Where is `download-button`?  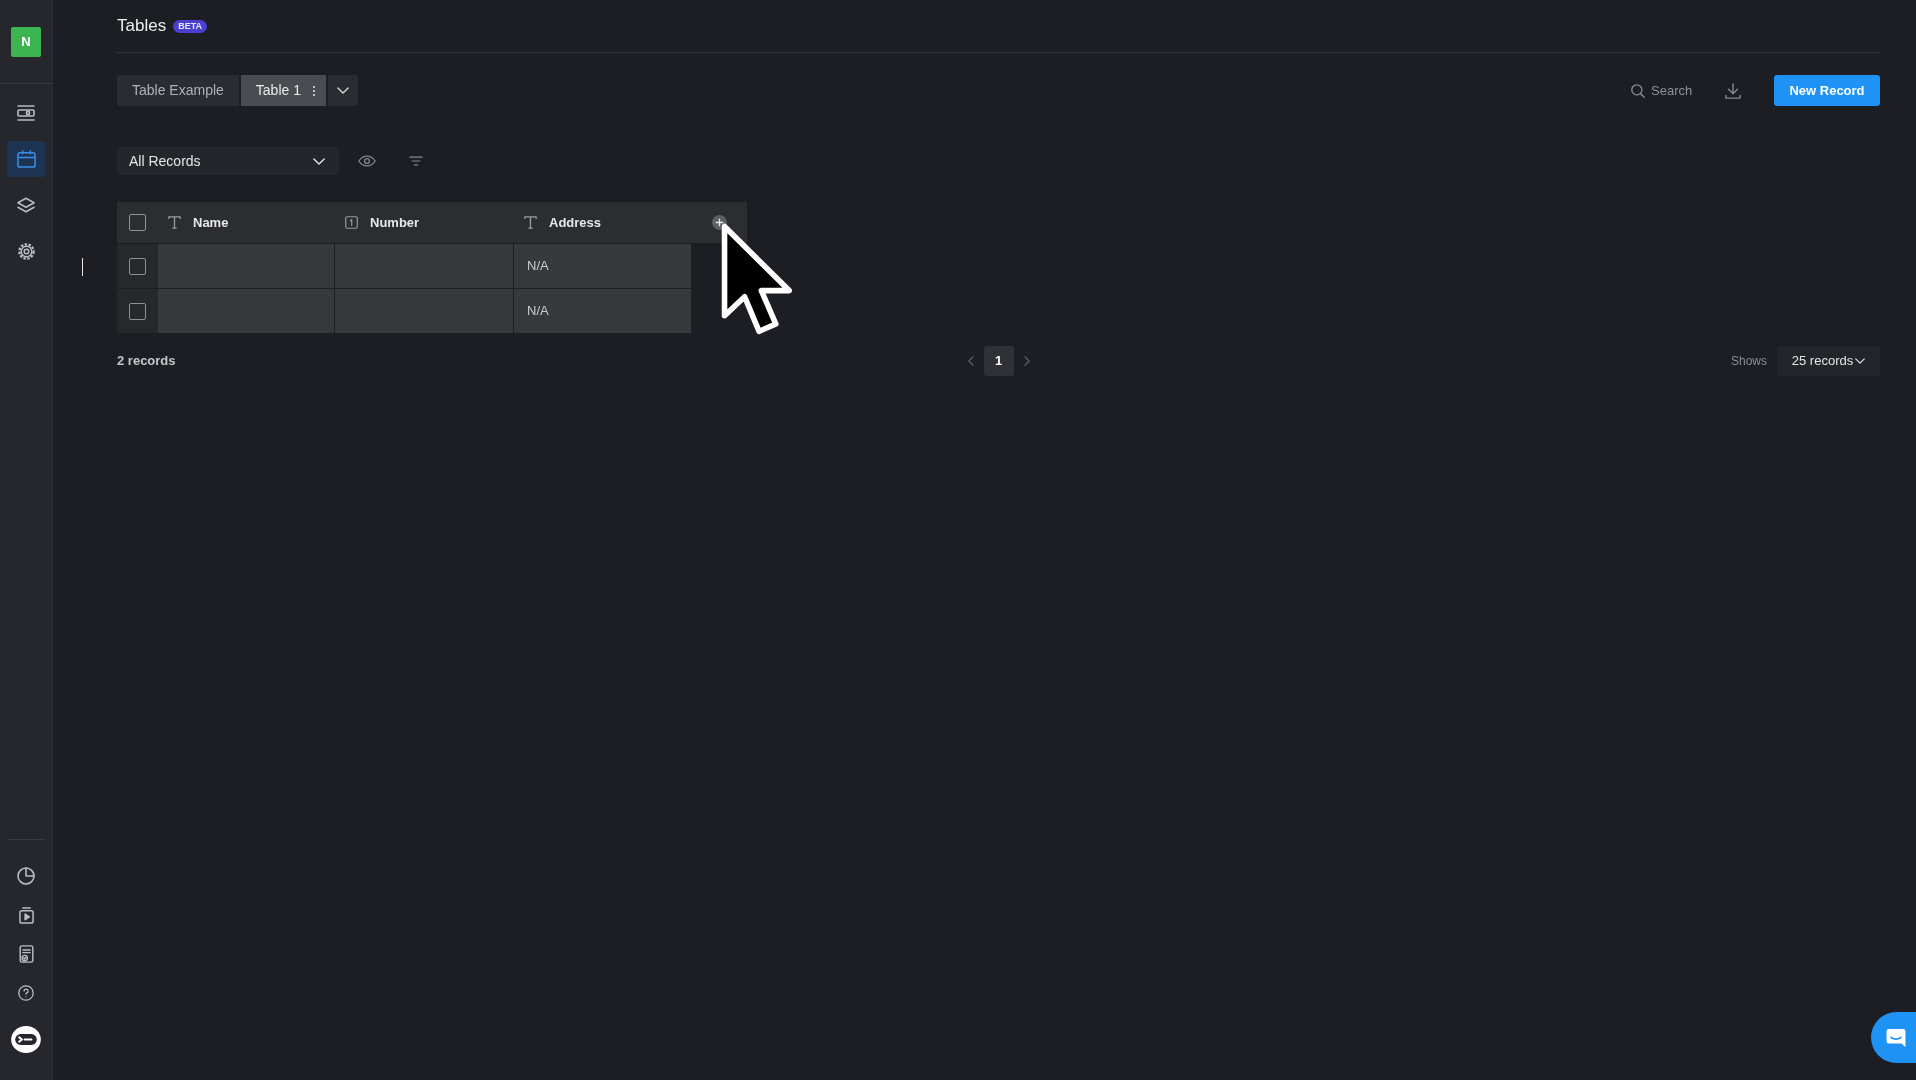 download-button is located at coordinates (1733, 90).